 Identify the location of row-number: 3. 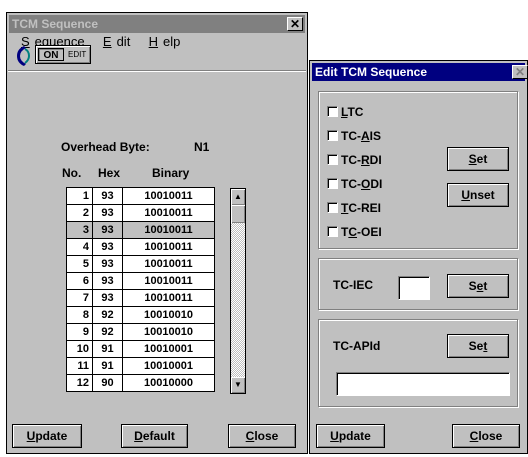
(79, 230).